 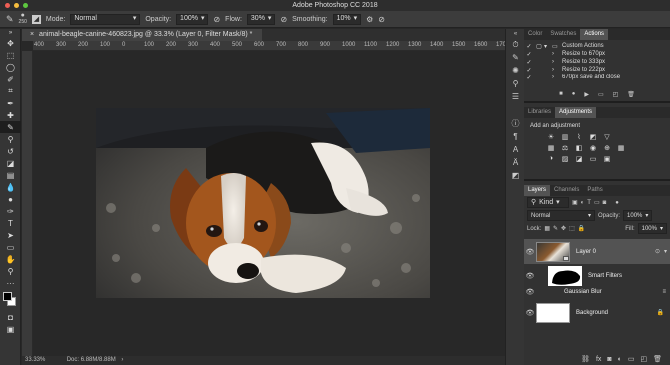 What do you see at coordinates (616, 96) in the screenshot?
I see `new-action-icon: ◰` at bounding box center [616, 96].